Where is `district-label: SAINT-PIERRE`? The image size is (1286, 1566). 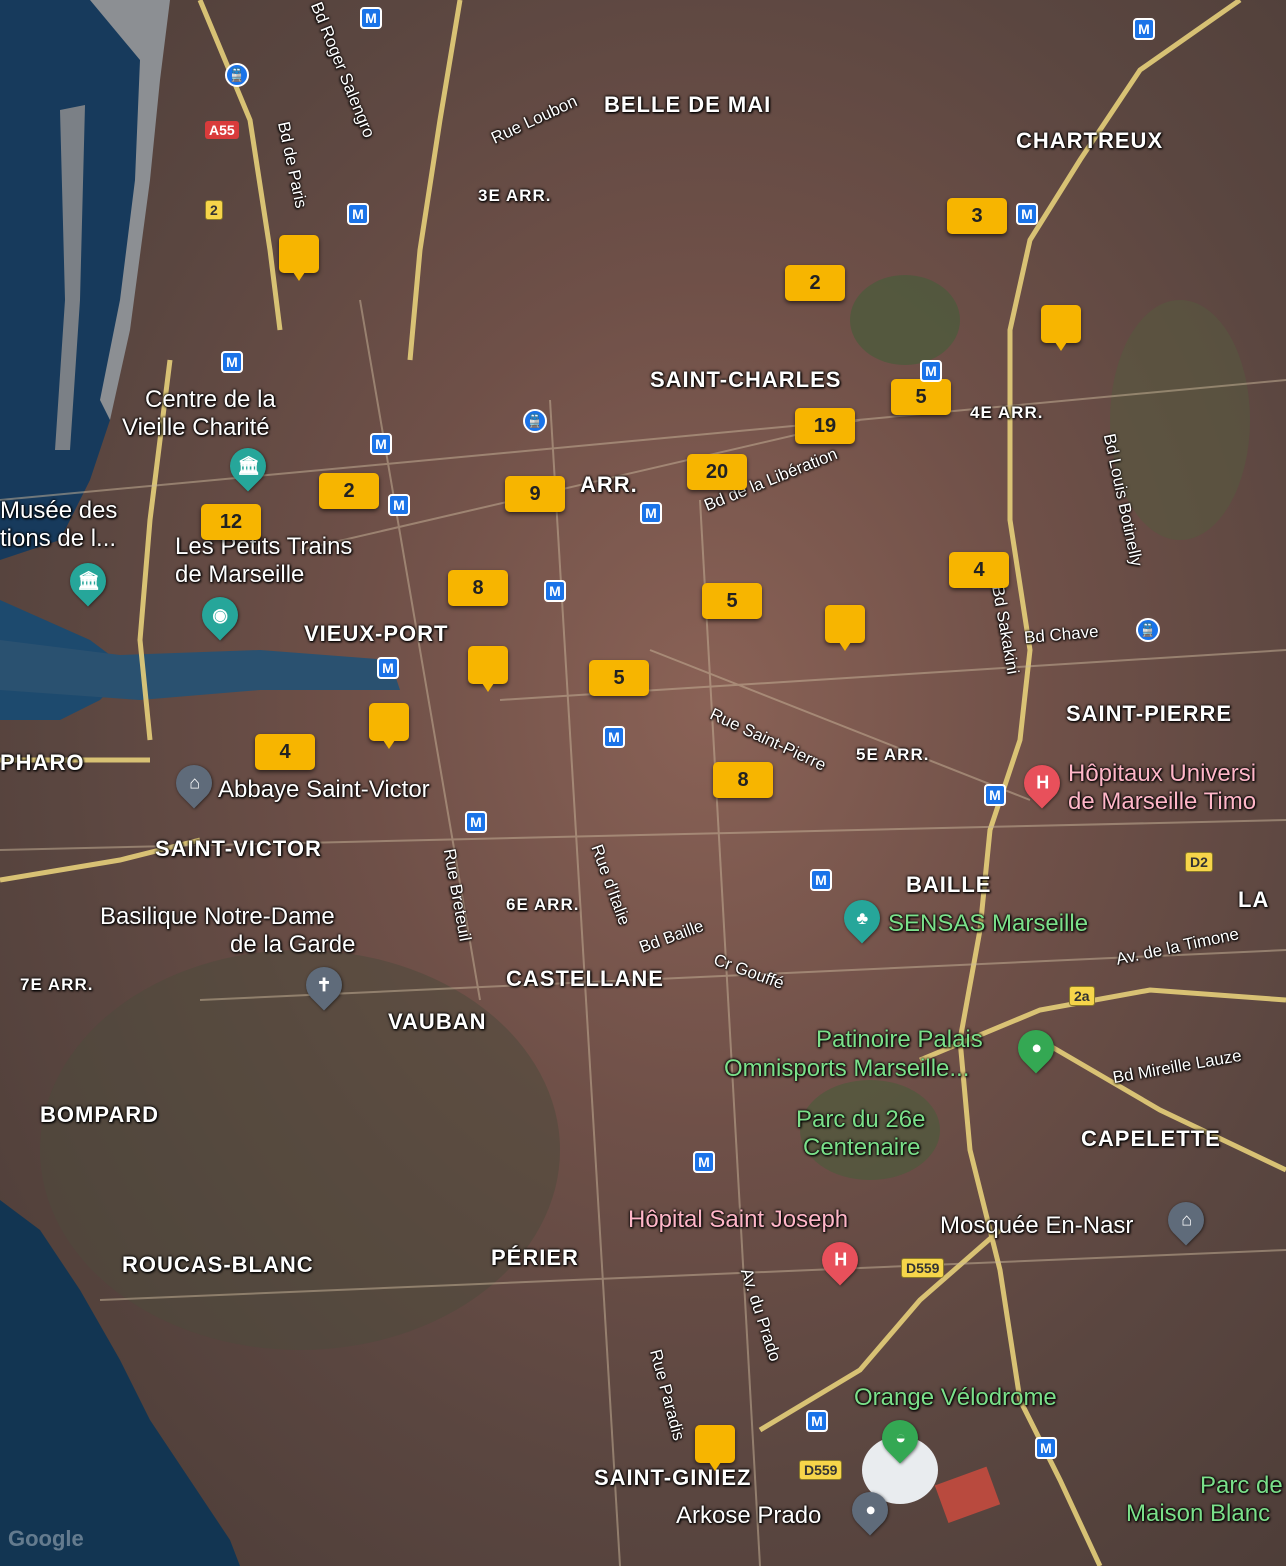
district-label: SAINT-PIERRE is located at coordinates (1149, 713).